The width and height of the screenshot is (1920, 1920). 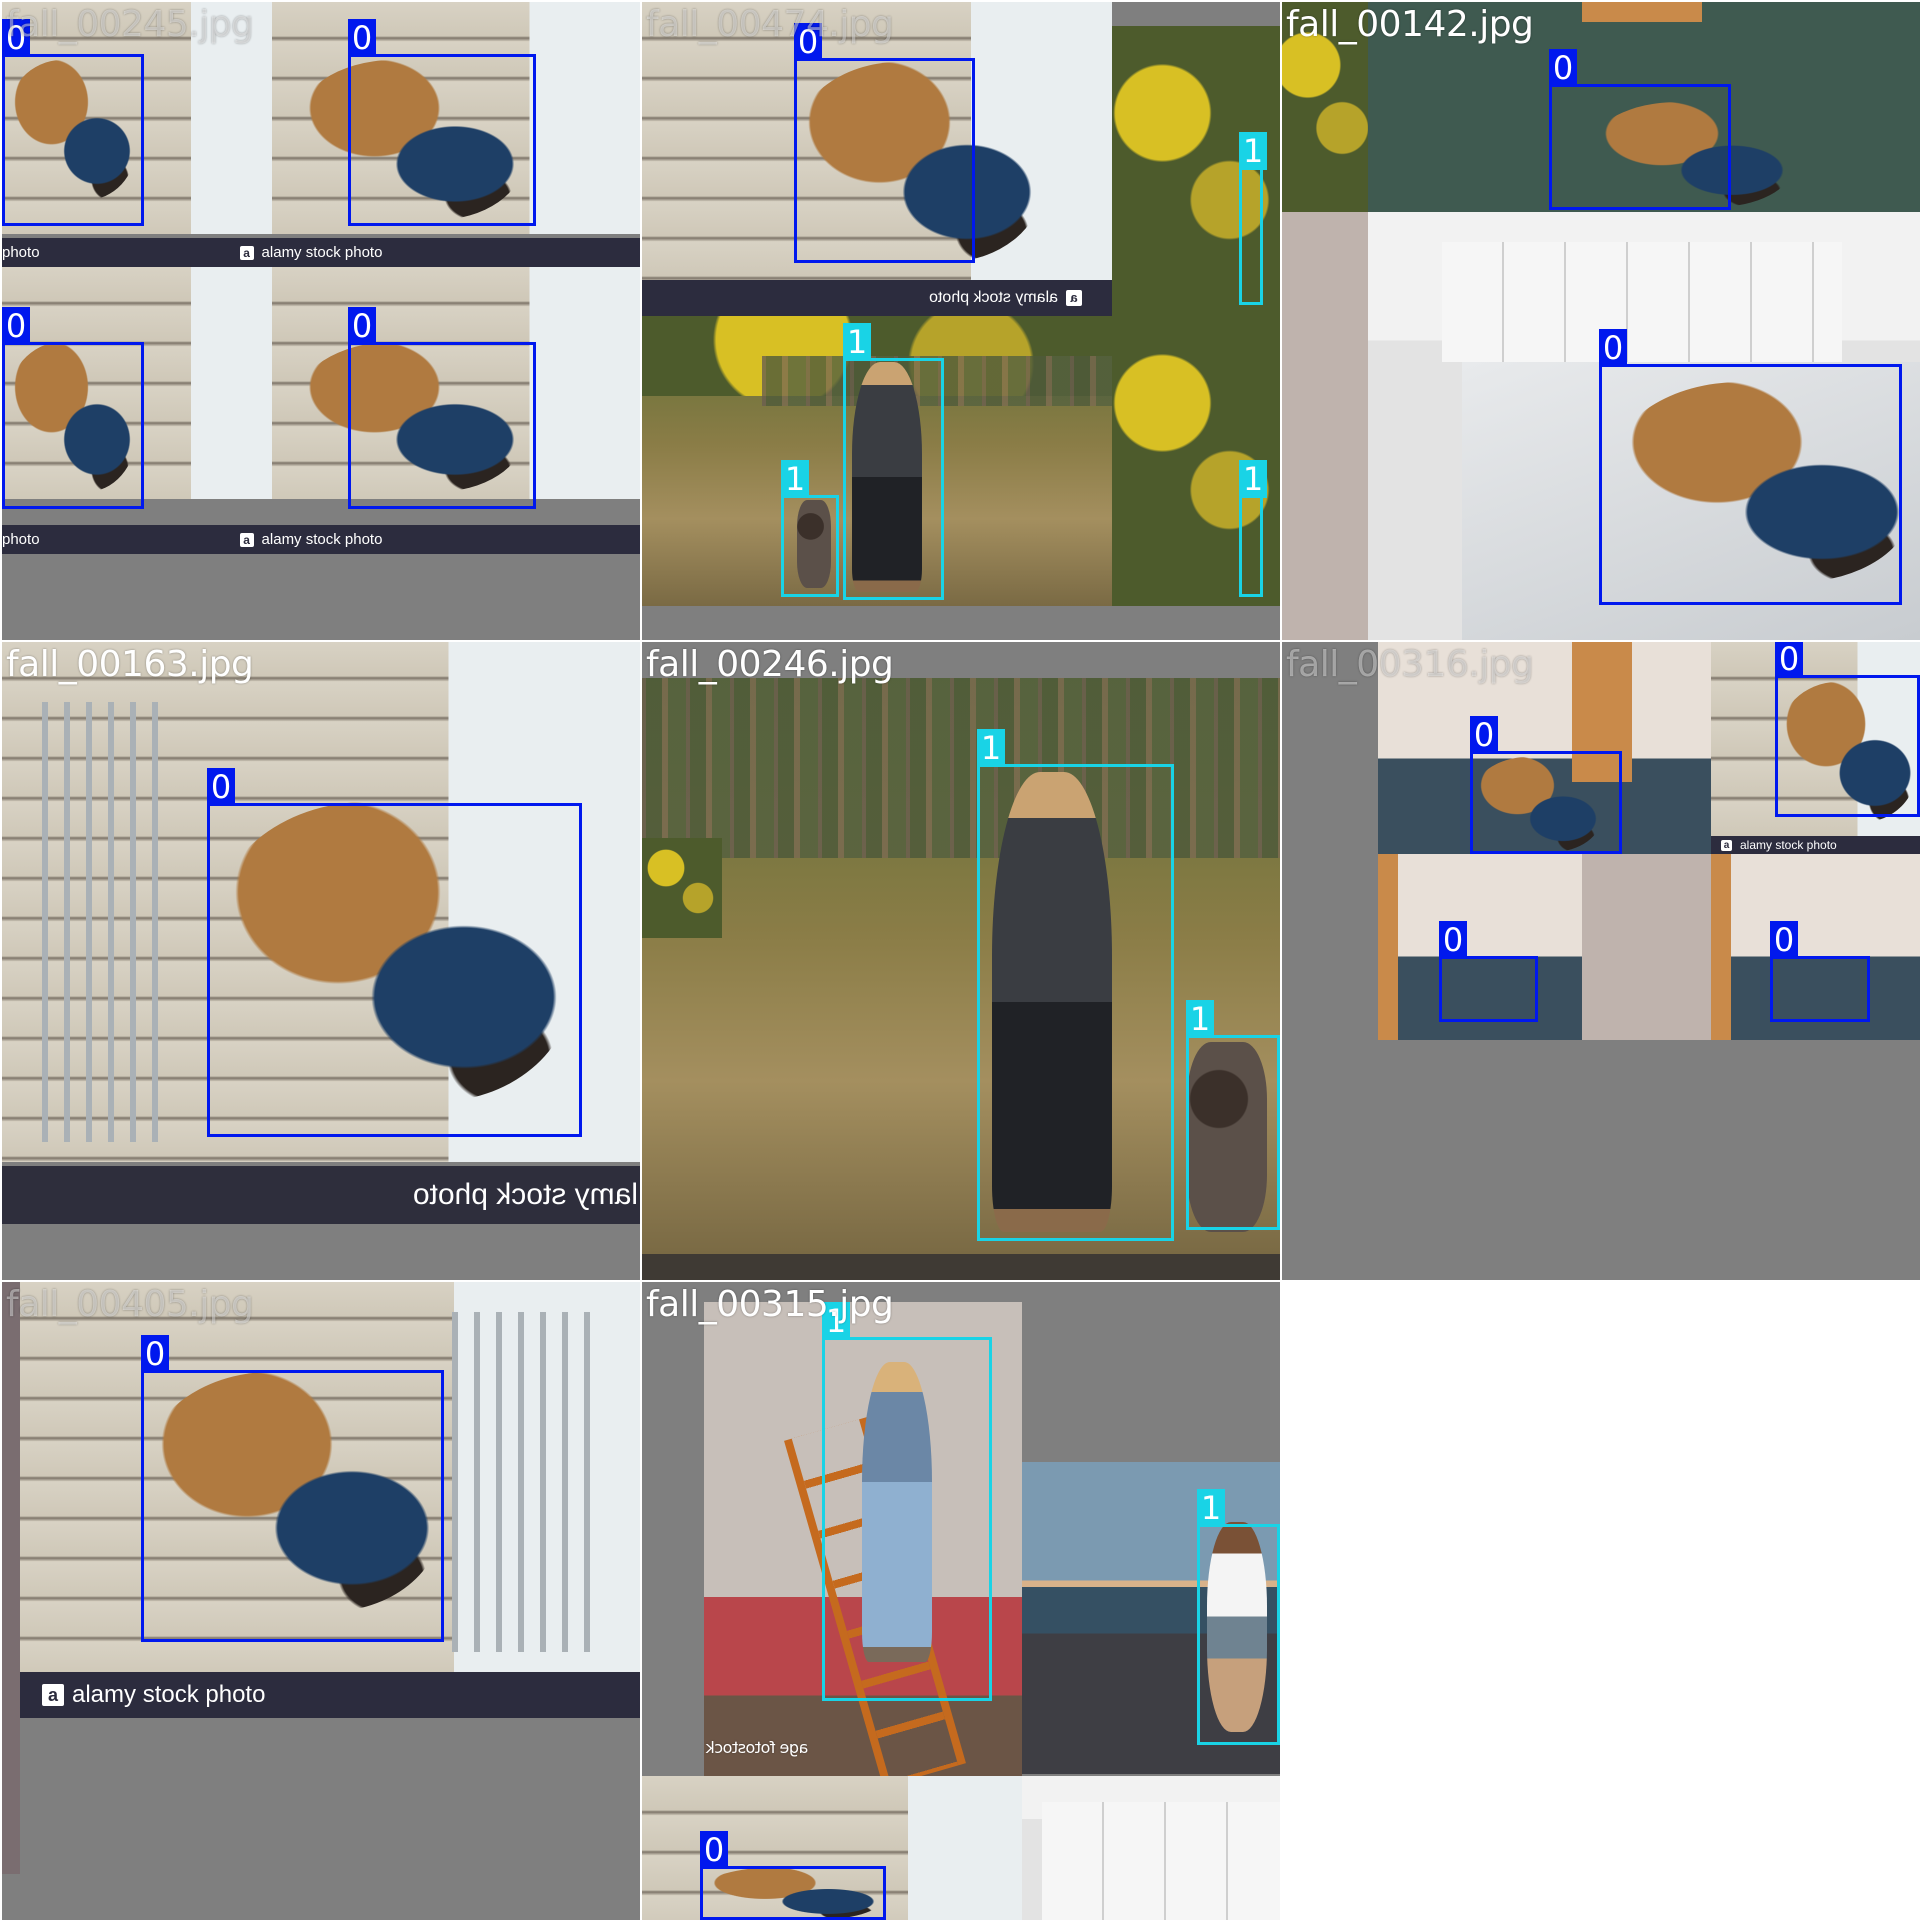 What do you see at coordinates (130, 664) in the screenshot?
I see `image-filename: fall_00163.jpg` at bounding box center [130, 664].